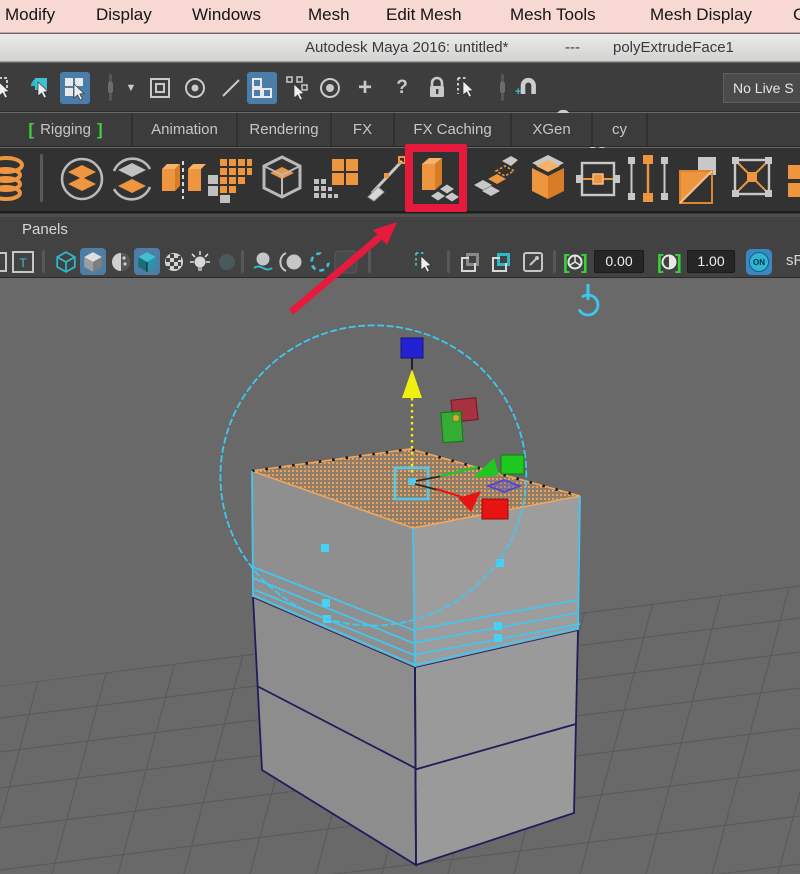 Image resolution: width=800 pixels, height=874 pixels. I want to click on tab-xgen: XGen, so click(552, 129).